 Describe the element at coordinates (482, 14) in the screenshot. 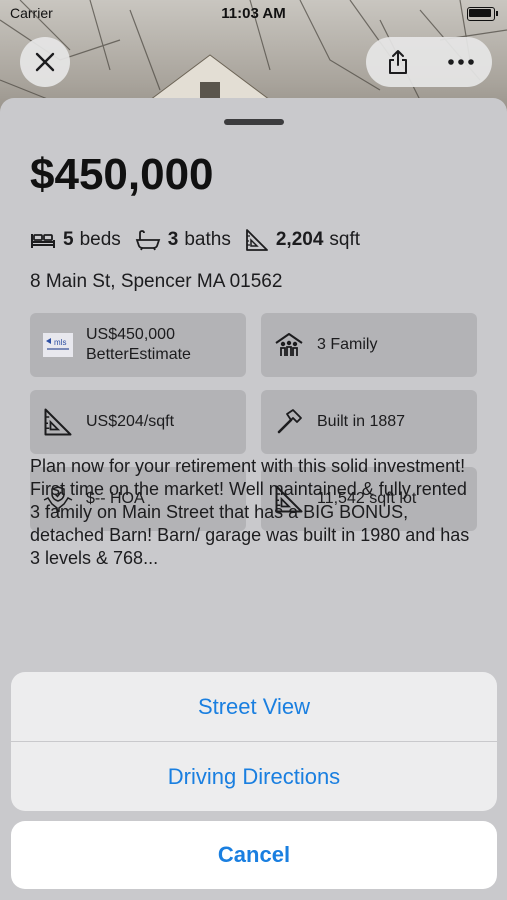

I see `battery-icon` at that location.